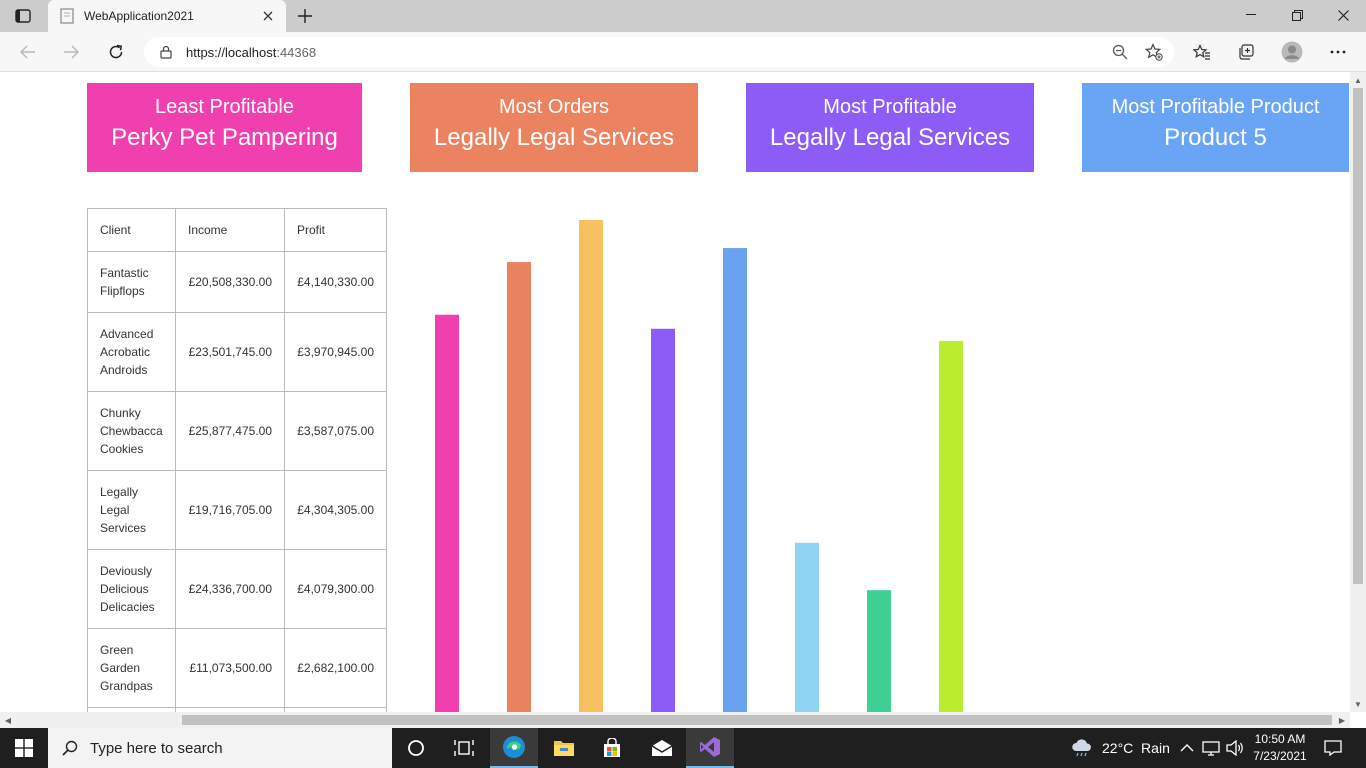 The width and height of the screenshot is (1366, 768). I want to click on task-view-icon, so click(464, 748).